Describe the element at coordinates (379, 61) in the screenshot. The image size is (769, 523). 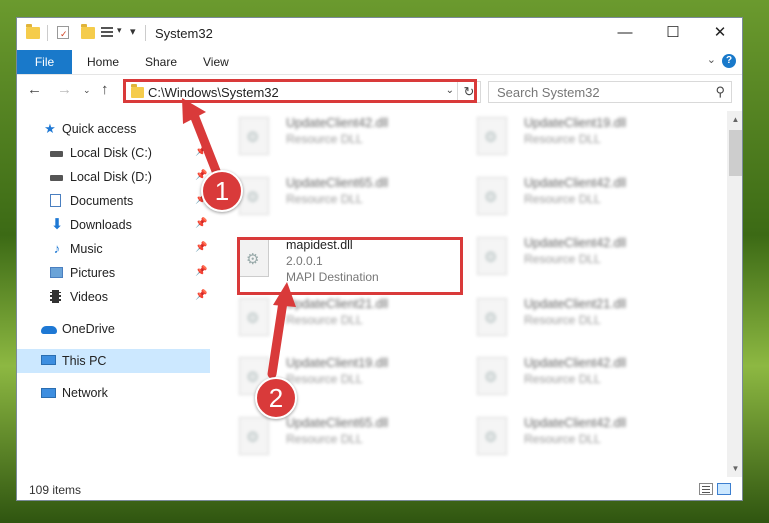
I see `ribbon-tabs: File Home Share View ⌄ ?` at that location.